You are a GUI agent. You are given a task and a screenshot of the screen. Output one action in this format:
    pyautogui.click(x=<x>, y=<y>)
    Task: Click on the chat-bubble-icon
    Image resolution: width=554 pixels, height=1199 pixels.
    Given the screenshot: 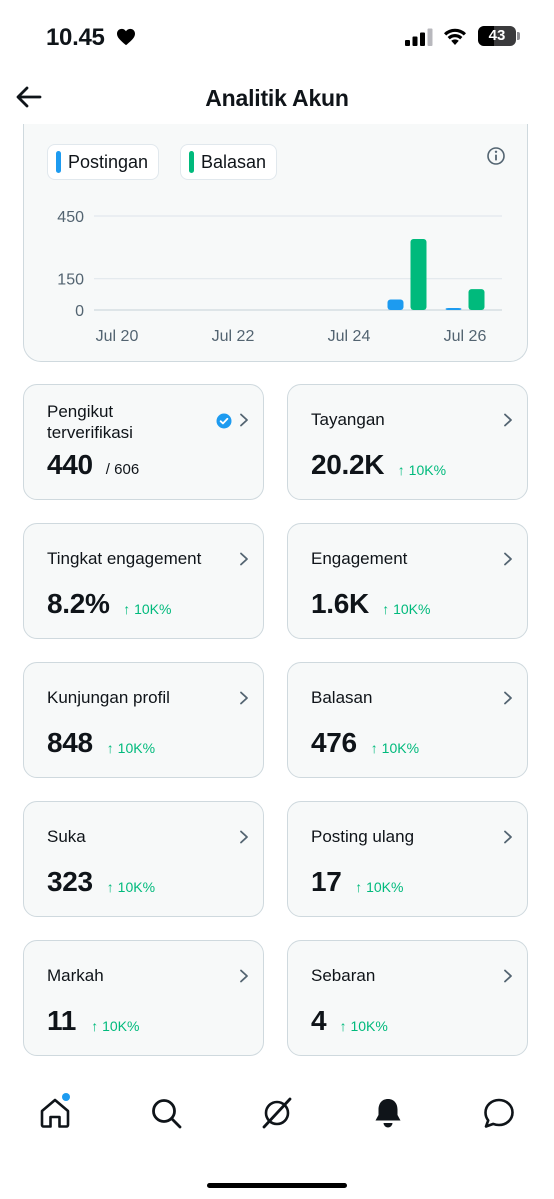 What is the action you would take?
    pyautogui.click(x=499, y=1113)
    